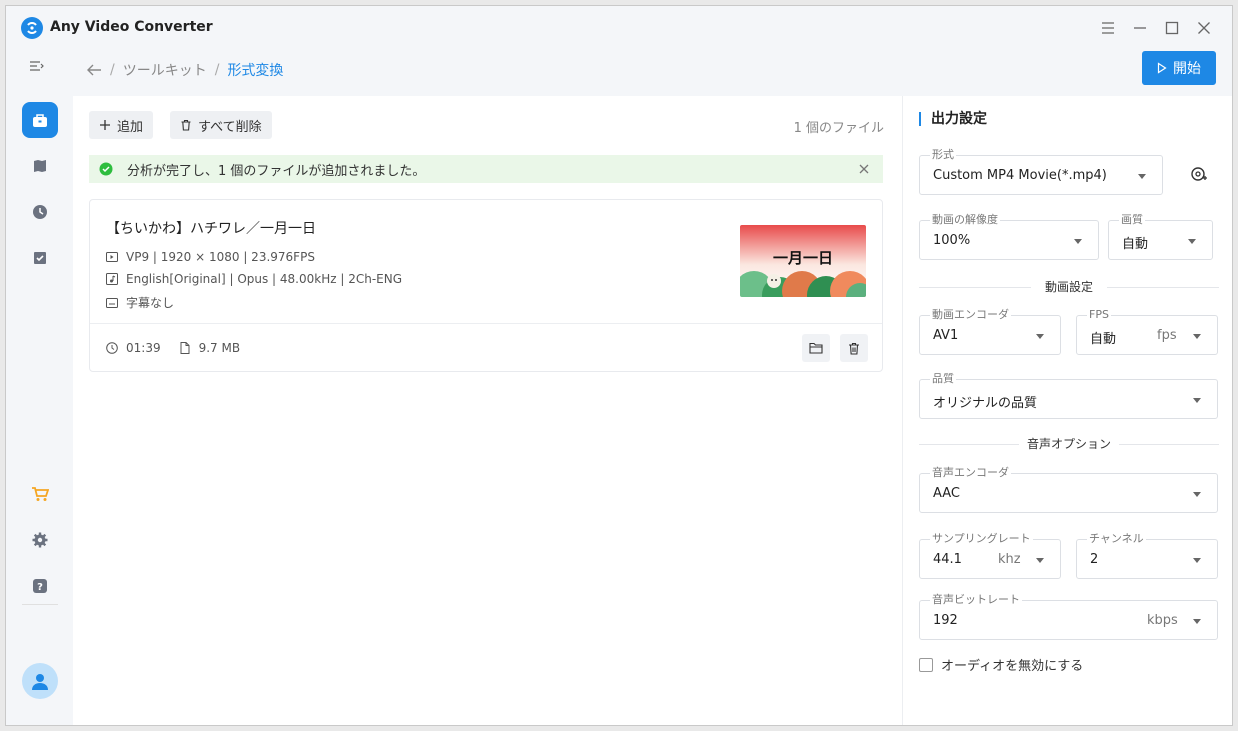 This screenshot has height=731, width=1238. I want to click on audio-encoder-value: AAC, so click(946, 493).